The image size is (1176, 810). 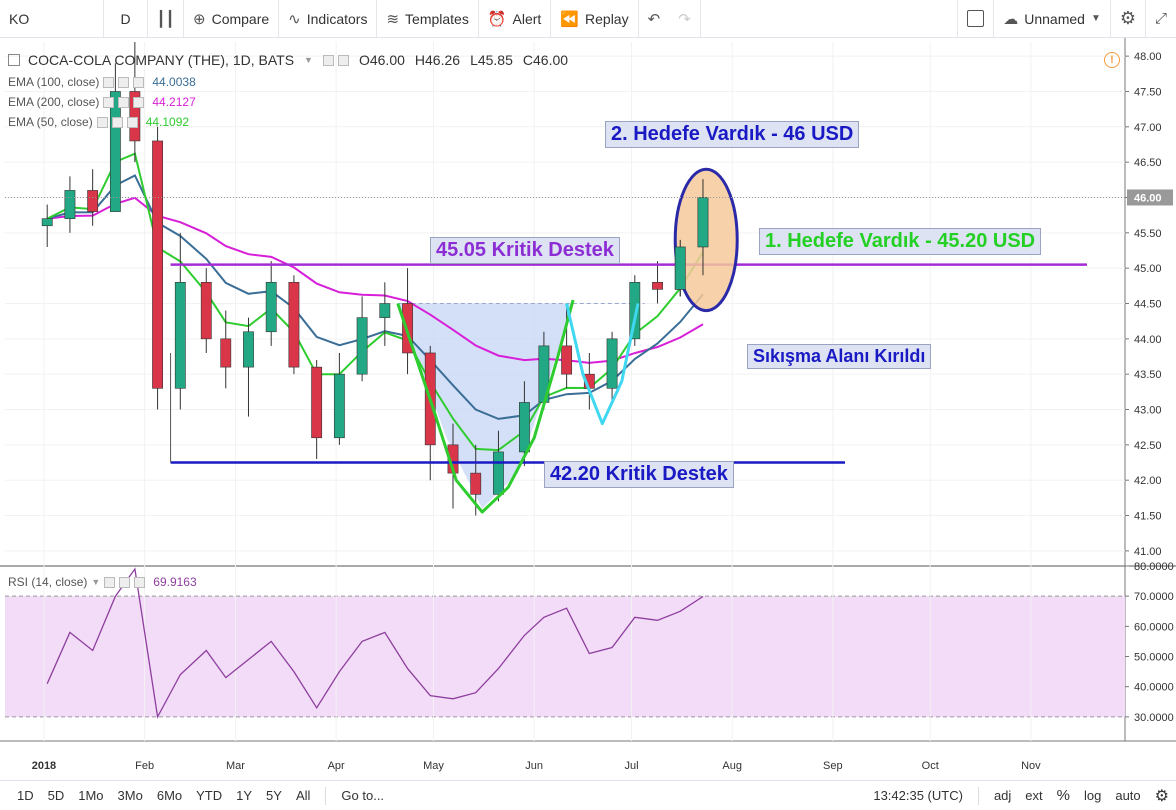 What do you see at coordinates (1127, 795) in the screenshot?
I see `auto-toggle: auto` at bounding box center [1127, 795].